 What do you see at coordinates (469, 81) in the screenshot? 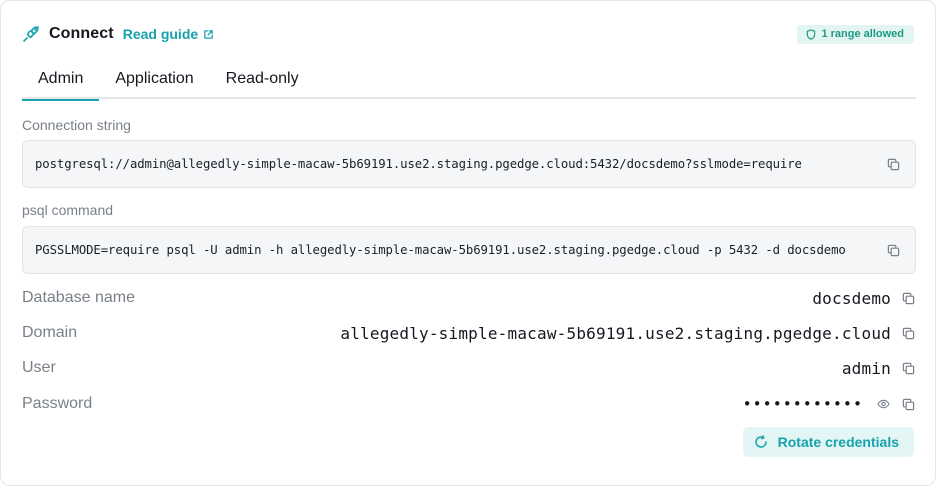
I see `role-tabs: Admin Application Read-only` at bounding box center [469, 81].